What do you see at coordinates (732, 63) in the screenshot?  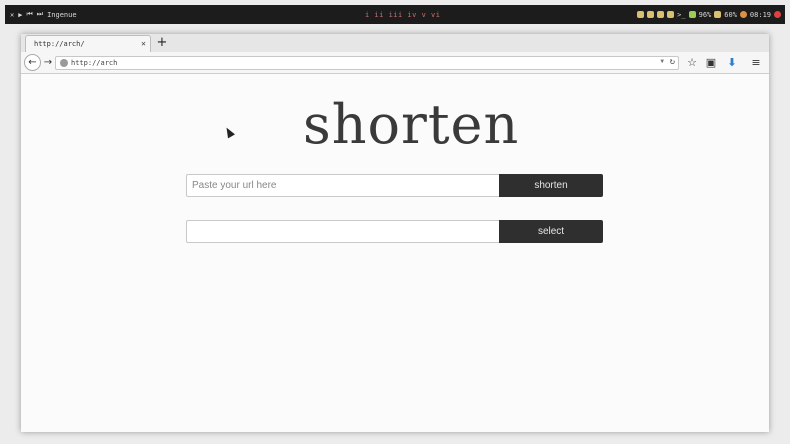 I see `download-icon: ⬇` at bounding box center [732, 63].